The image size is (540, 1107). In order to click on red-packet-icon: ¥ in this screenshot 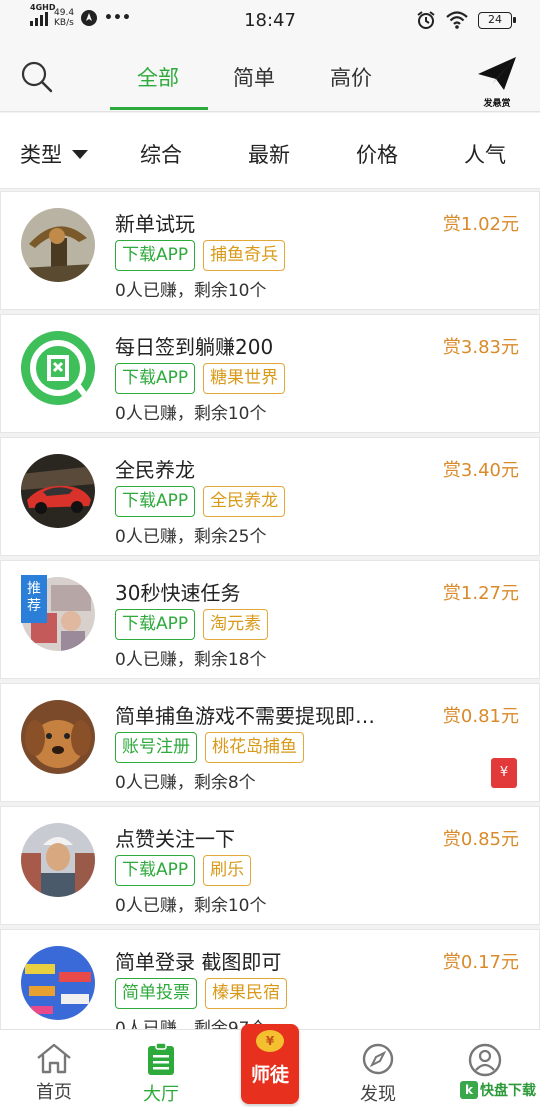, I will do `click(504, 773)`.